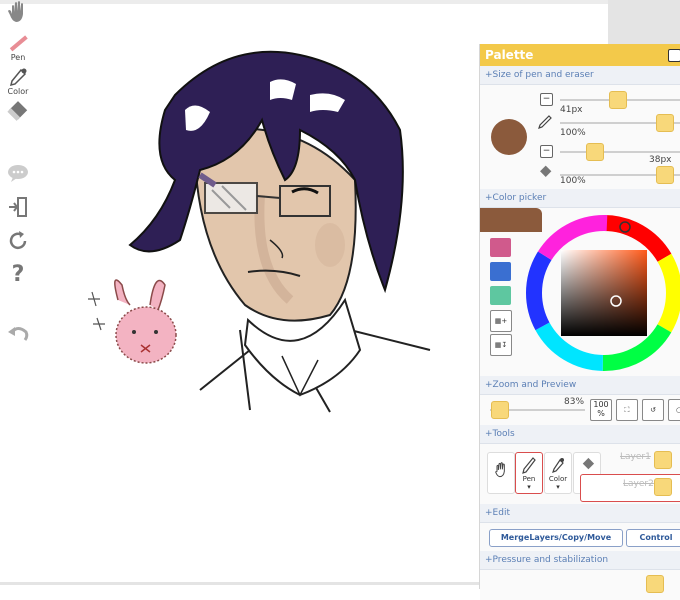  Describe the element at coordinates (509, 55) in the screenshot. I see `palette-title: Palette` at that location.